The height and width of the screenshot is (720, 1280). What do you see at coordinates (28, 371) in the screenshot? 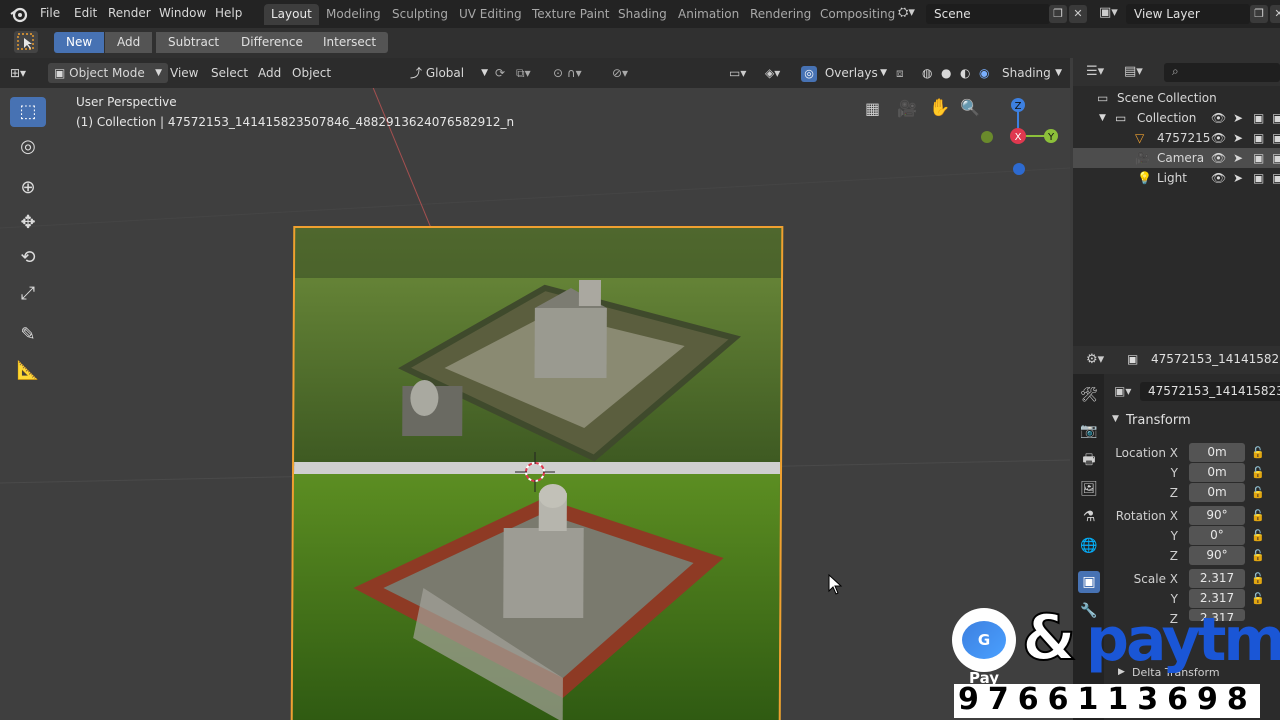
I see `measure-tool-button: 📐` at bounding box center [28, 371].